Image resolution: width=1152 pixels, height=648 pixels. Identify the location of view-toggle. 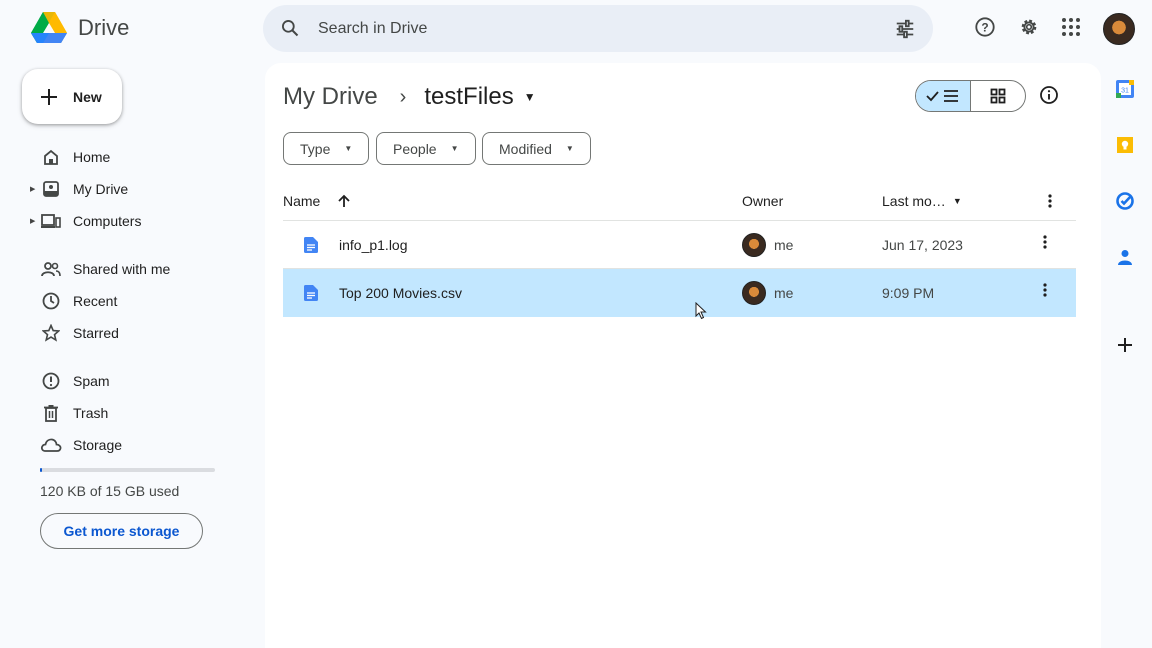
(970, 96).